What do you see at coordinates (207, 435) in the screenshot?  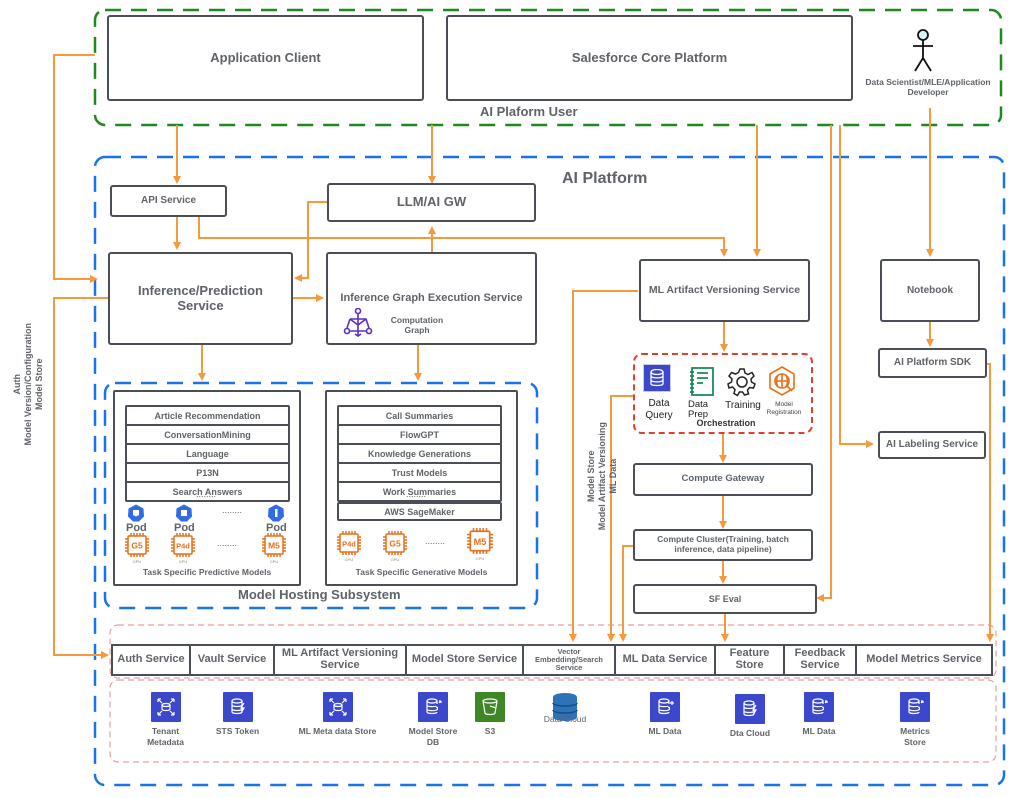 I see `predictive-model-item: ConversationMining` at bounding box center [207, 435].